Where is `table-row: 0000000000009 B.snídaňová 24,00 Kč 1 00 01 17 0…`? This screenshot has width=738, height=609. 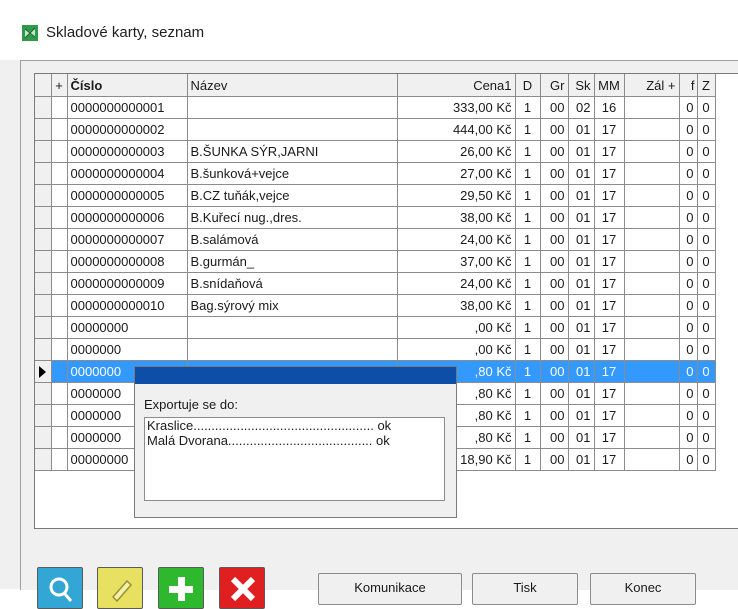 table-row: 0000000000009 B.snídaňová 24,00 Kč 1 00 01 17 0… is located at coordinates (375, 283).